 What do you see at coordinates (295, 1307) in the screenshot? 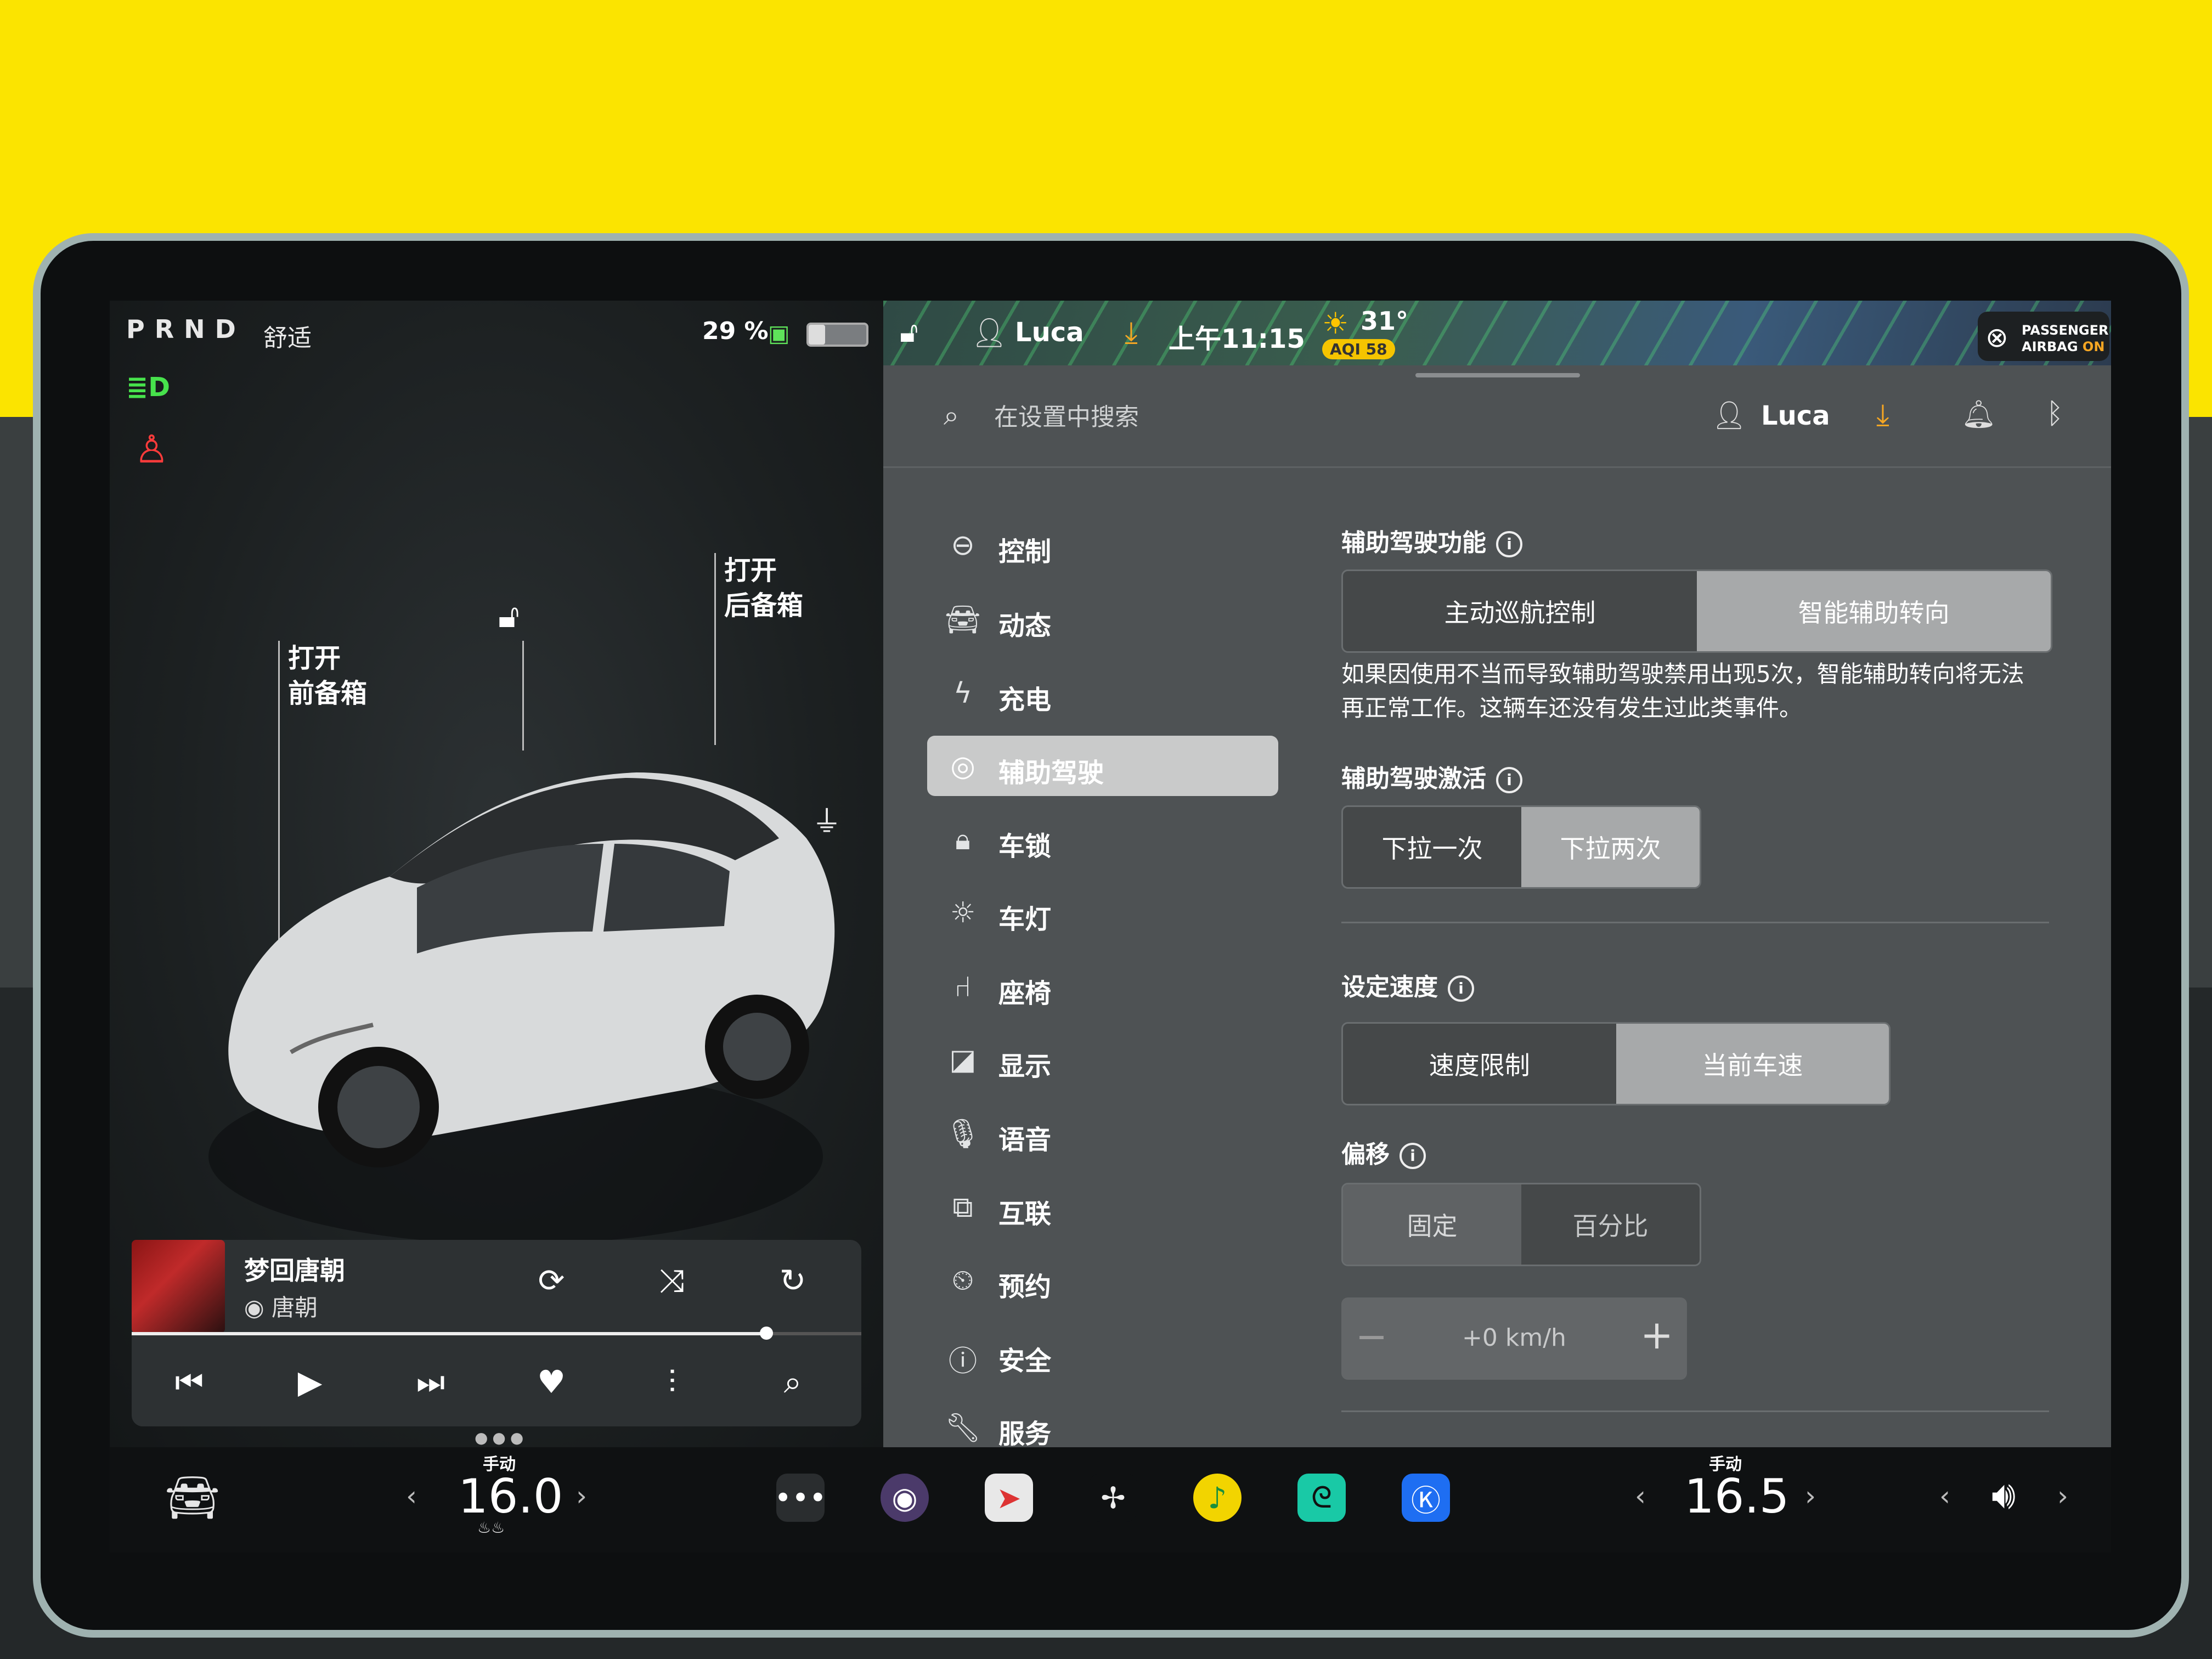
I see `artist-label: 唐朝` at bounding box center [295, 1307].